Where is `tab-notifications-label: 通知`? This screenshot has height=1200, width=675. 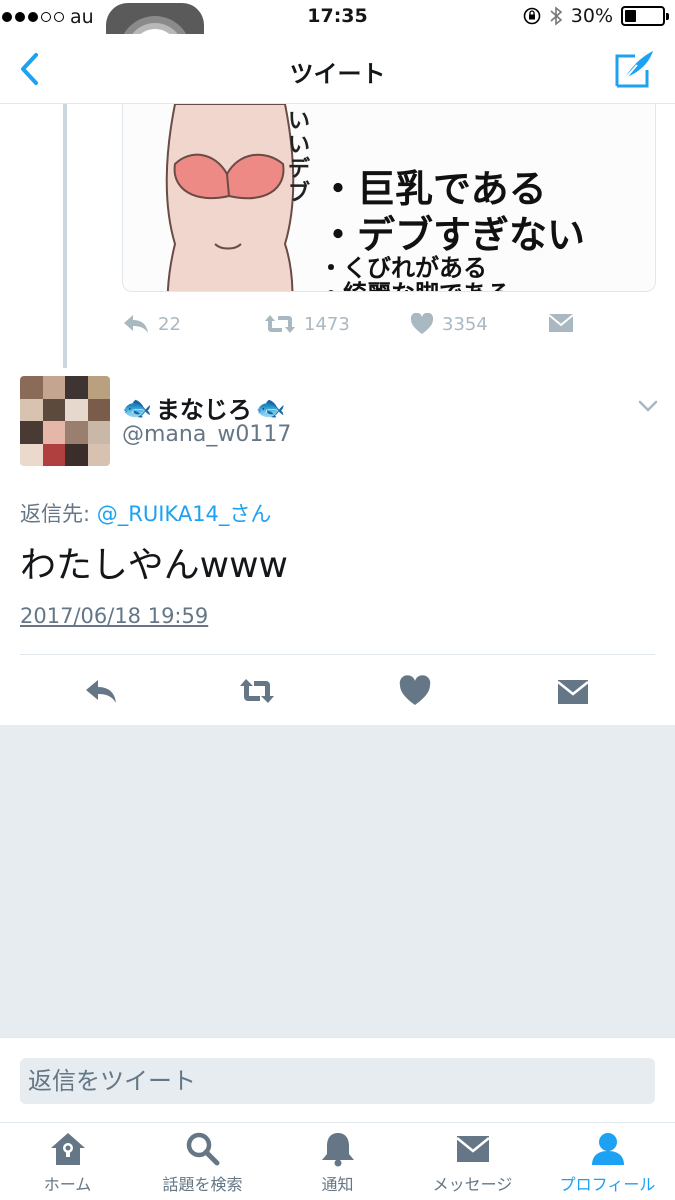 tab-notifications-label: 通知 is located at coordinates (337, 1184).